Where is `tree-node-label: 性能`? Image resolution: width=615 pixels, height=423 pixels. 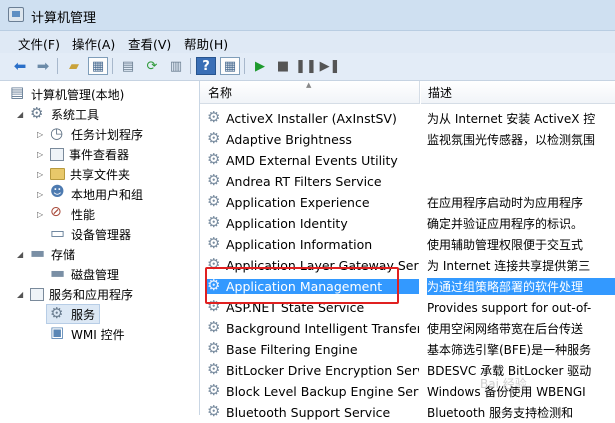 tree-node-label: 性能 is located at coordinates (83, 214).